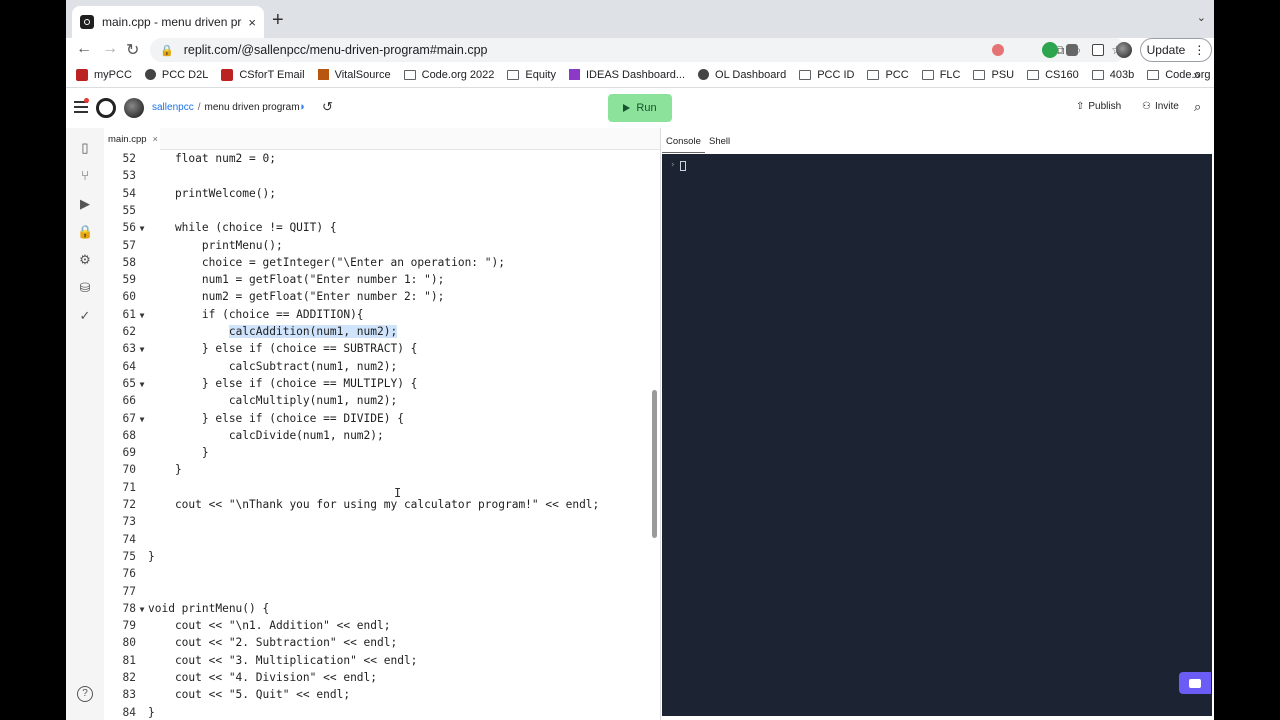  I want to click on bookmark-item: Code.org 2022, so click(448, 75).